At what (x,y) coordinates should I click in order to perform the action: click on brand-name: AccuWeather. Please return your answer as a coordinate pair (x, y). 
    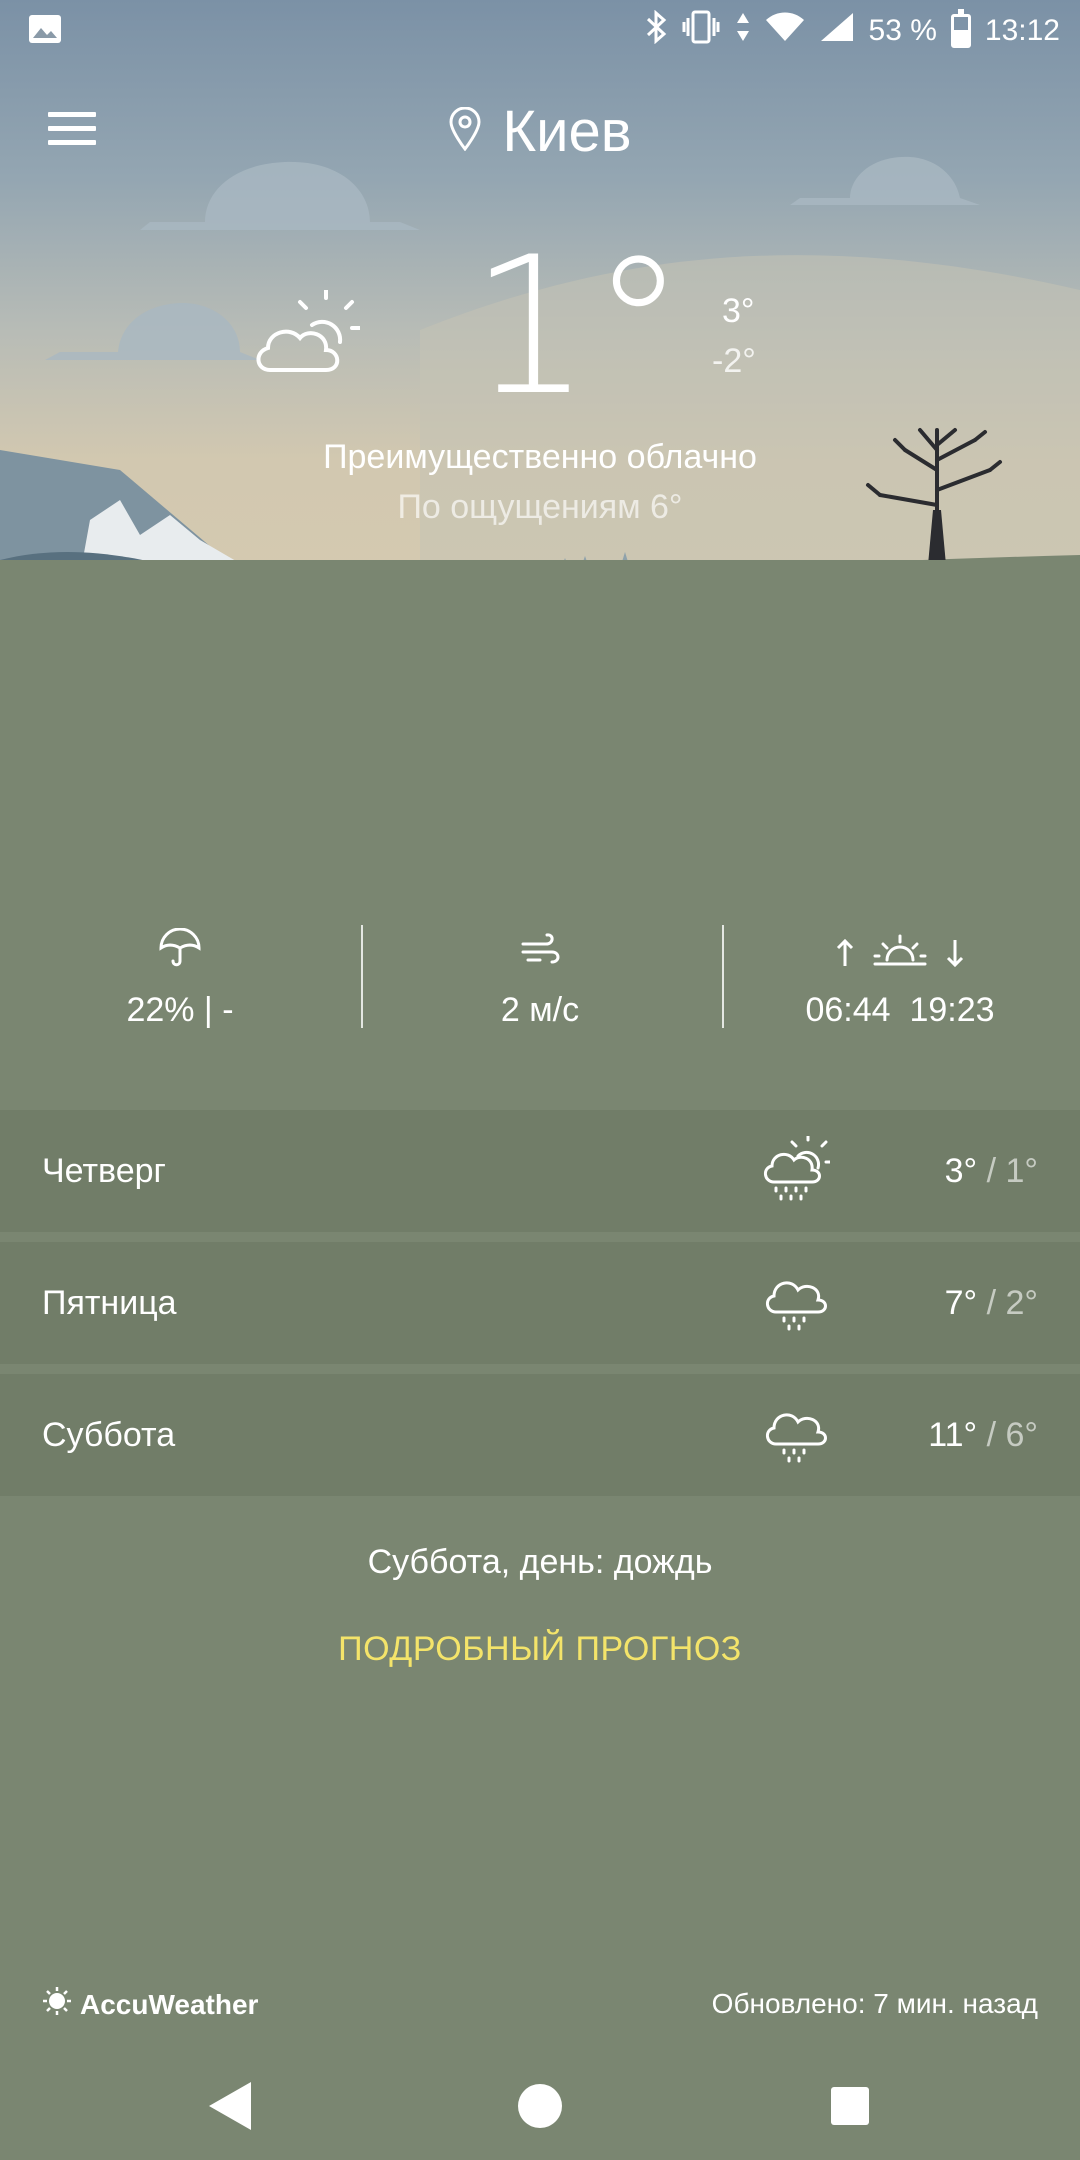
    Looking at the image, I should click on (169, 2004).